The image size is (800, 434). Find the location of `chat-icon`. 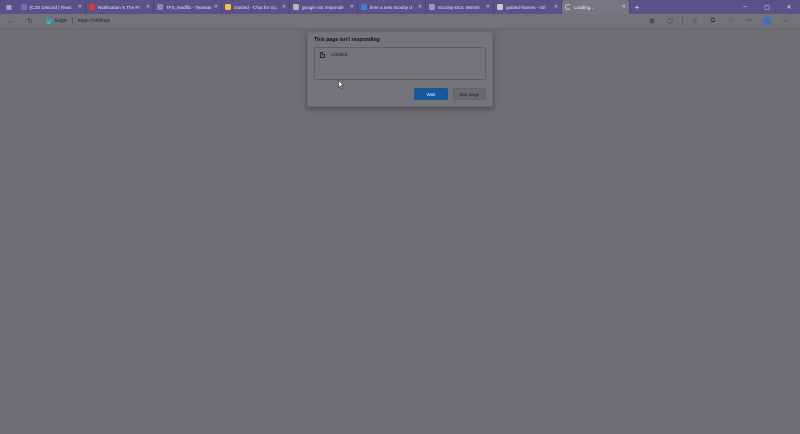

chat-icon is located at coordinates (228, 7).